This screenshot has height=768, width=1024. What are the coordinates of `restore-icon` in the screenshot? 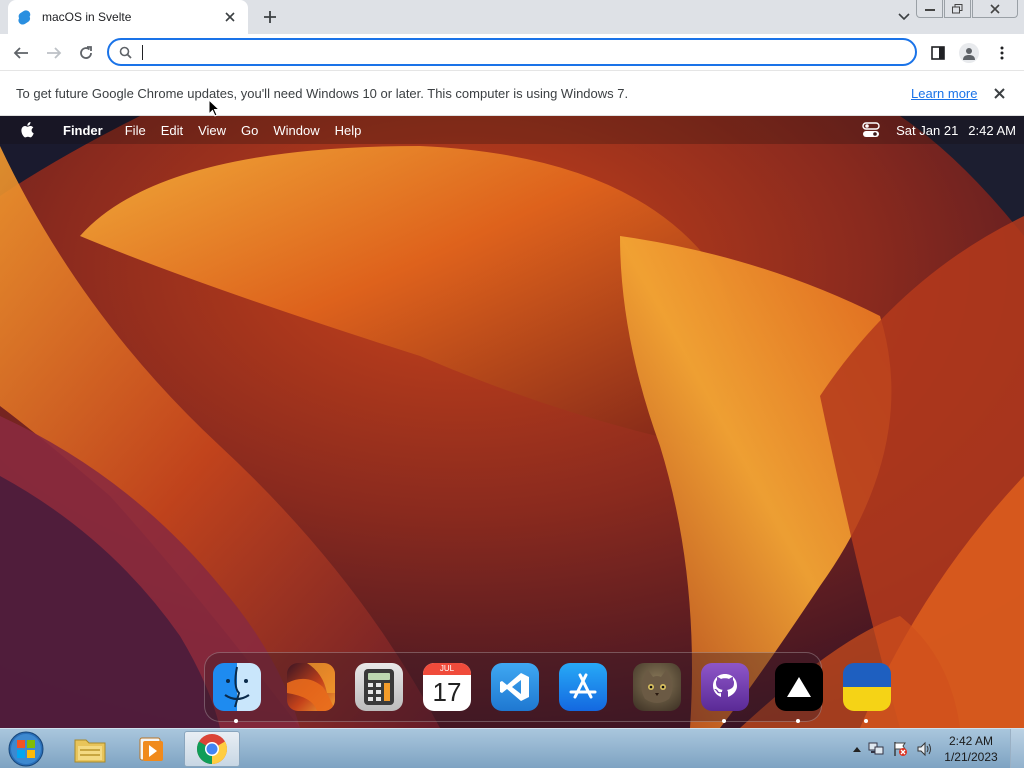 It's located at (957, 8).